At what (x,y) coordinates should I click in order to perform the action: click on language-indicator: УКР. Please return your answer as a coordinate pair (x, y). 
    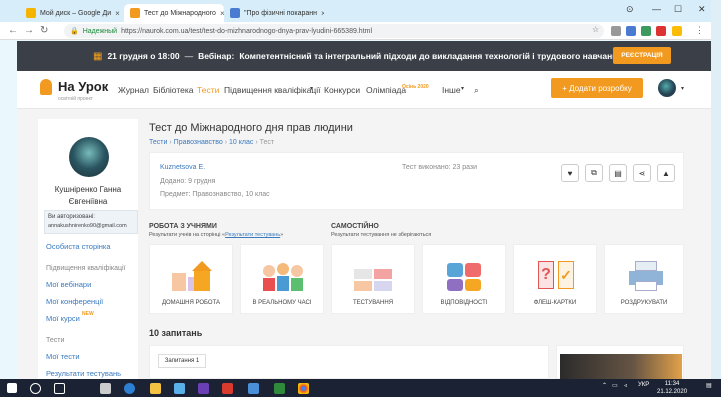
    Looking at the image, I should click on (643, 385).